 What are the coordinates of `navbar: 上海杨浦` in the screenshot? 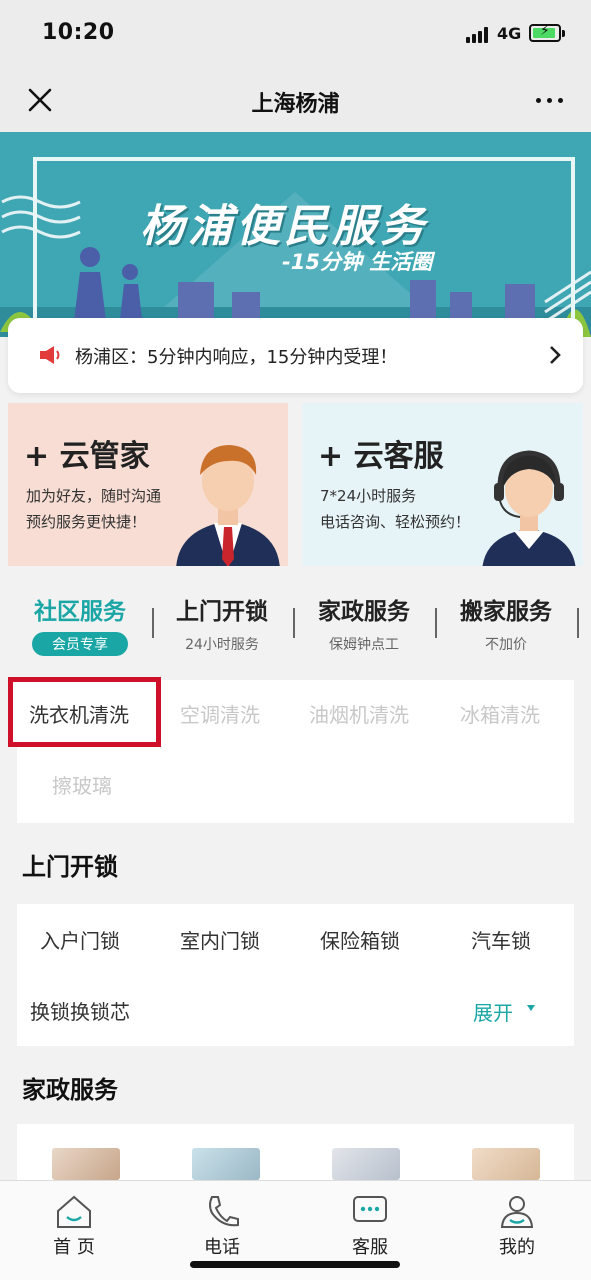 It's located at (295, 99).